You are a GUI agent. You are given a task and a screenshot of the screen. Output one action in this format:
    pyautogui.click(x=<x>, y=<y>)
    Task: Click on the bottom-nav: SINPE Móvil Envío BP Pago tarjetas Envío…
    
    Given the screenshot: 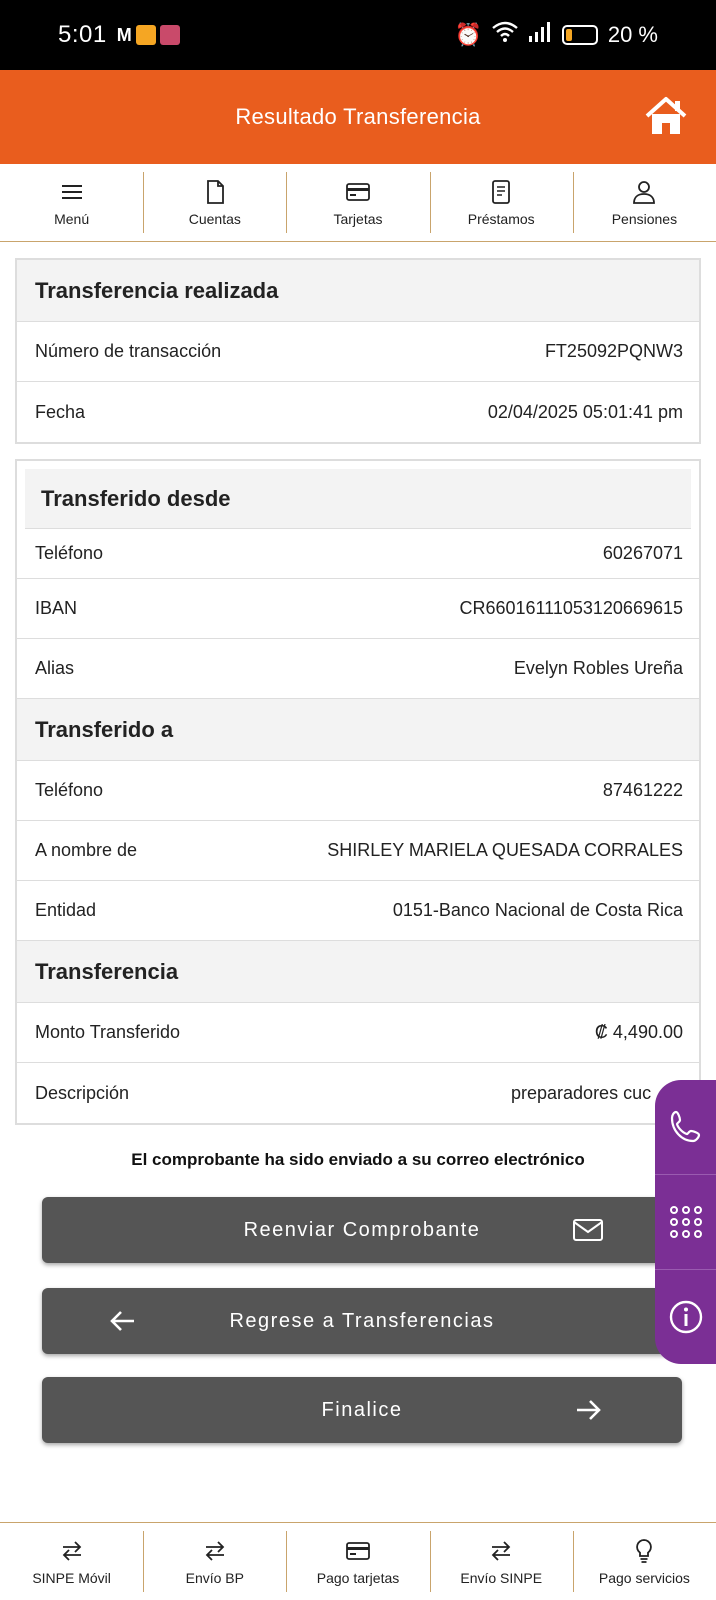 What is the action you would take?
    pyautogui.click(x=358, y=1561)
    